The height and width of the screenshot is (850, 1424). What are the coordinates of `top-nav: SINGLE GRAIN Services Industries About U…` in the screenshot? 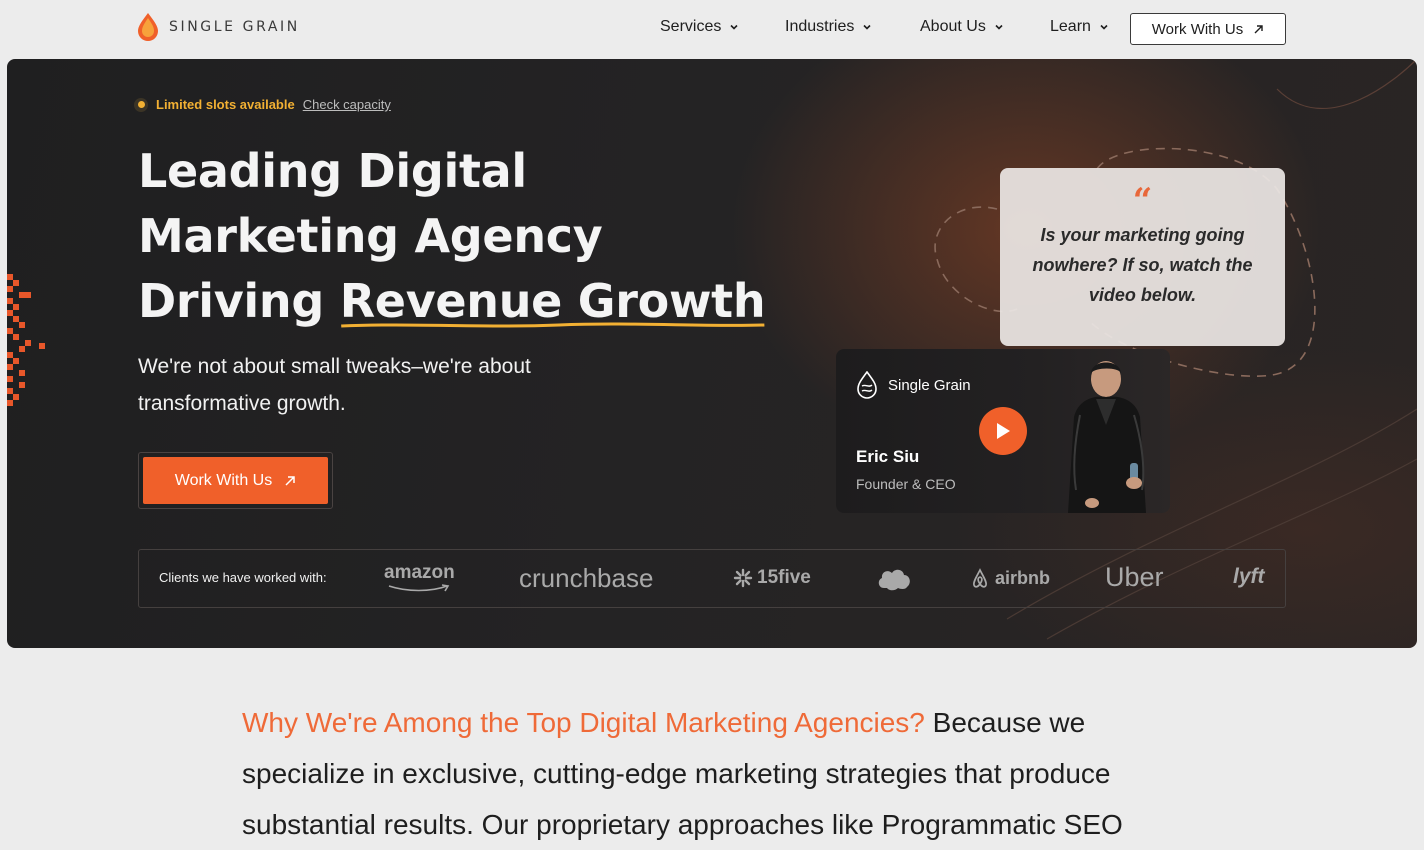 It's located at (712, 29).